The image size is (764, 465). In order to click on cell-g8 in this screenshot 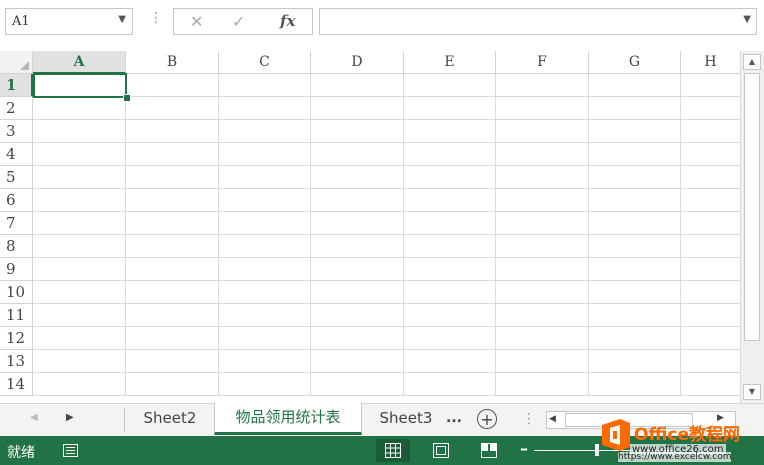, I will do `click(635, 246)`.